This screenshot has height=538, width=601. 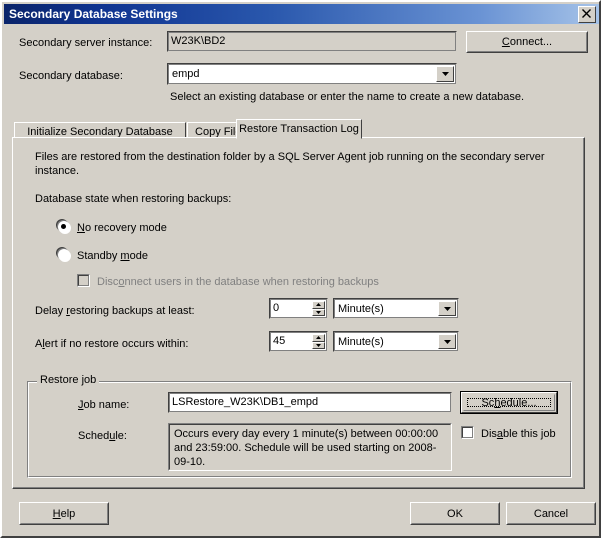 What do you see at coordinates (133, 199) in the screenshot?
I see `database-state-label: Database state when restoring backups:` at bounding box center [133, 199].